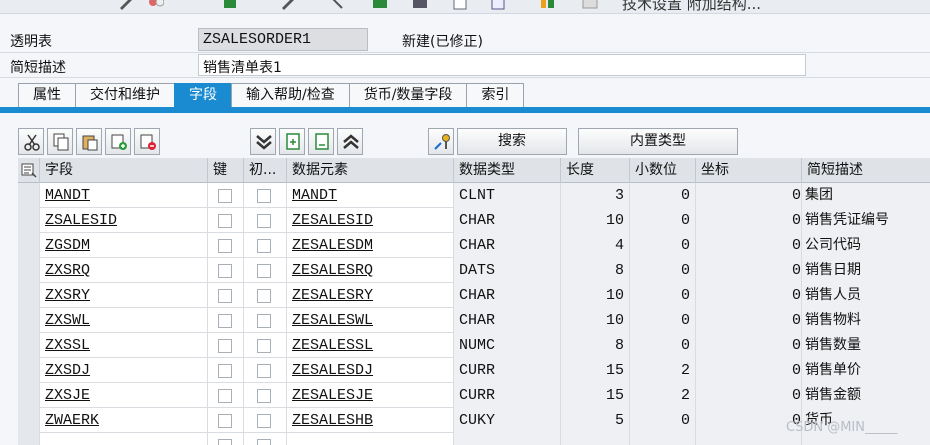 The image size is (930, 445). I want to click on data-element-cell, so click(370, 439).